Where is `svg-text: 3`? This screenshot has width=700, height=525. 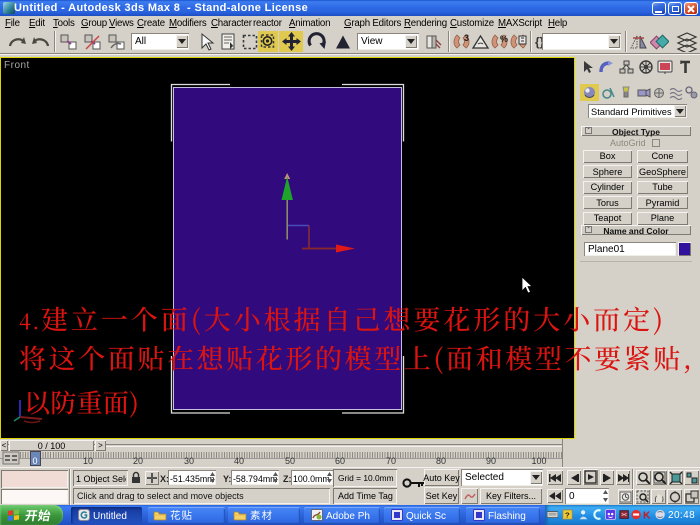
svg-text: 3 is located at coordinates (466, 38).